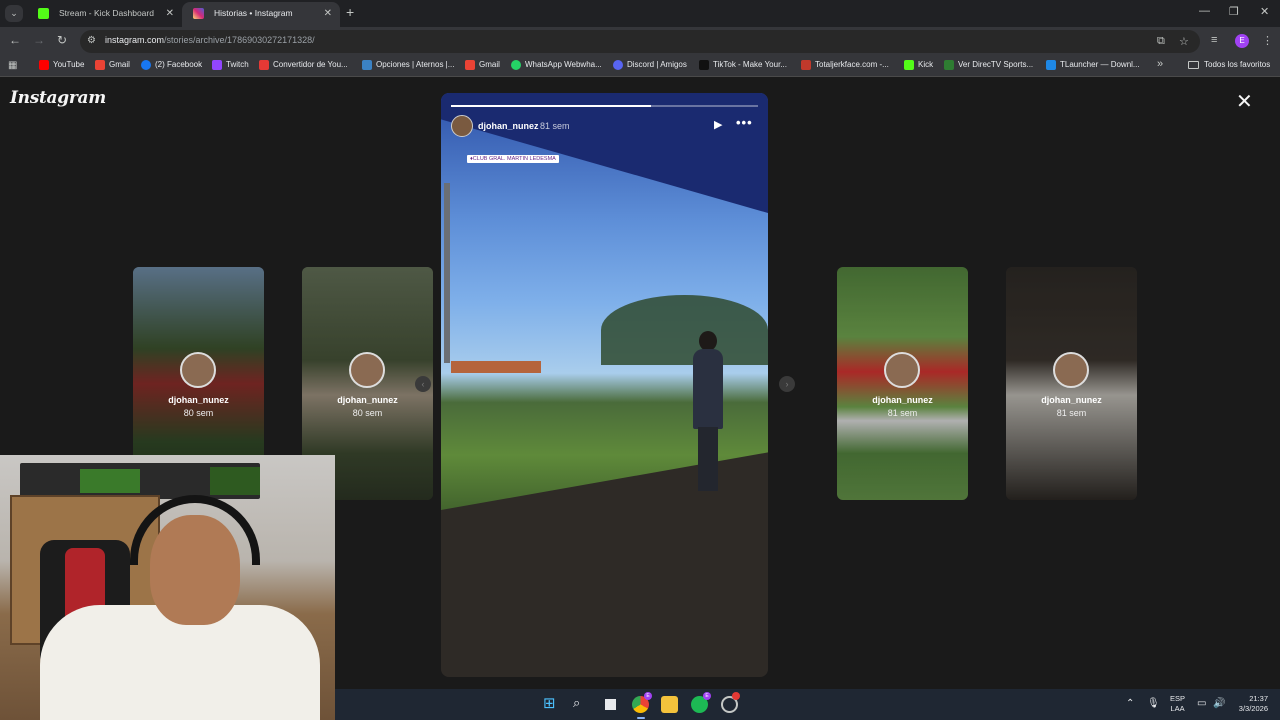  I want to click on bookmark-youtube: YouTube, so click(61, 65).